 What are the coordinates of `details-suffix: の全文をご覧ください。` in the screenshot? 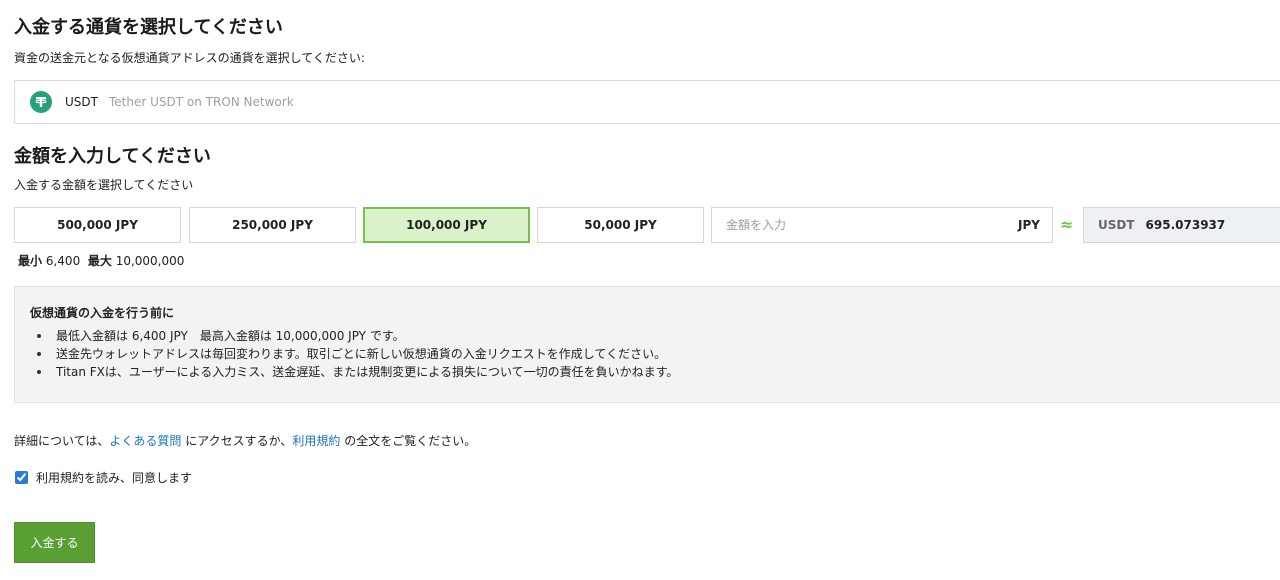 It's located at (408, 441).